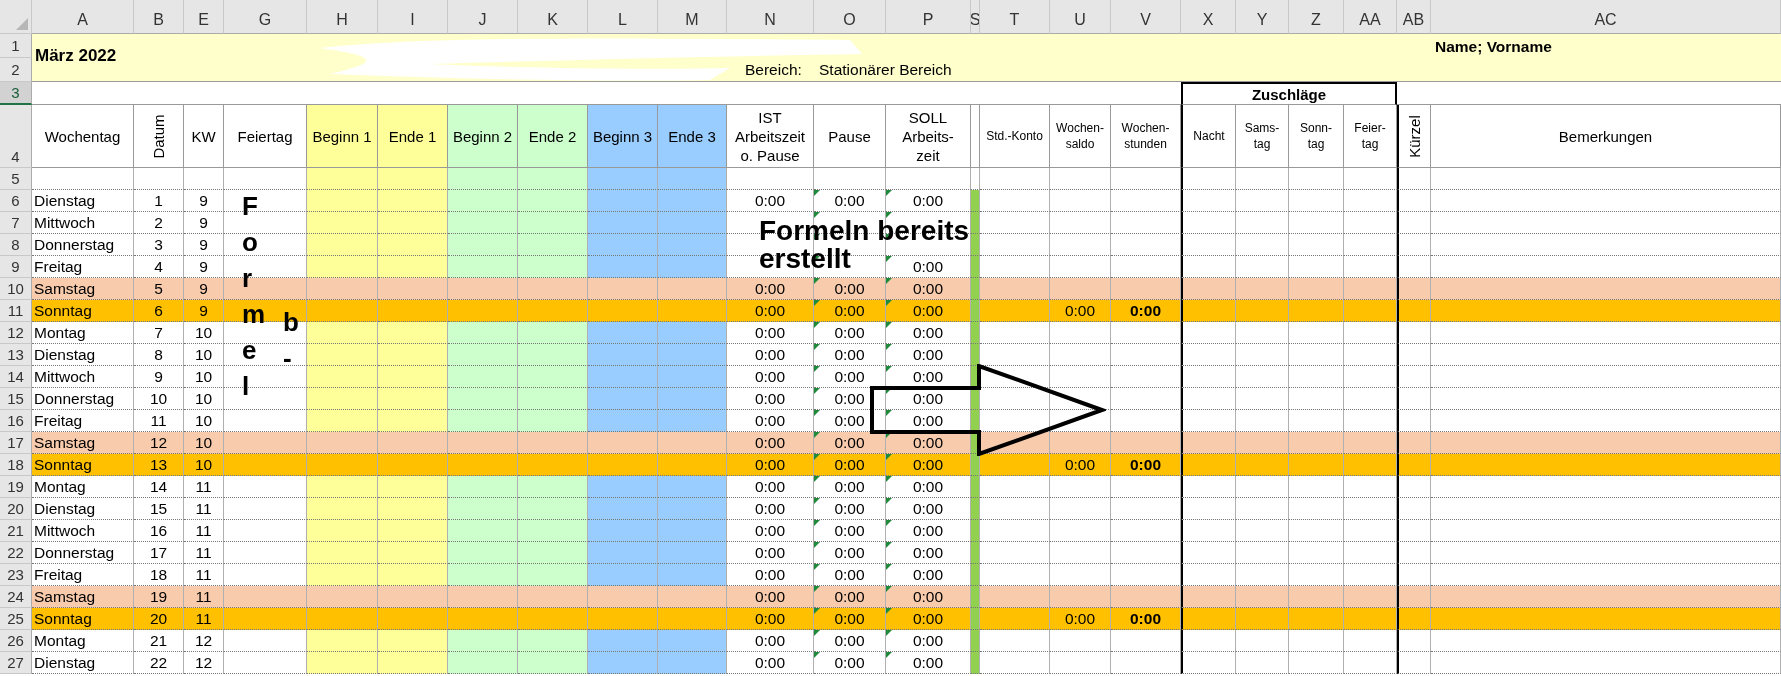  What do you see at coordinates (16, 289) in the screenshot?
I see `row-header: 10` at bounding box center [16, 289].